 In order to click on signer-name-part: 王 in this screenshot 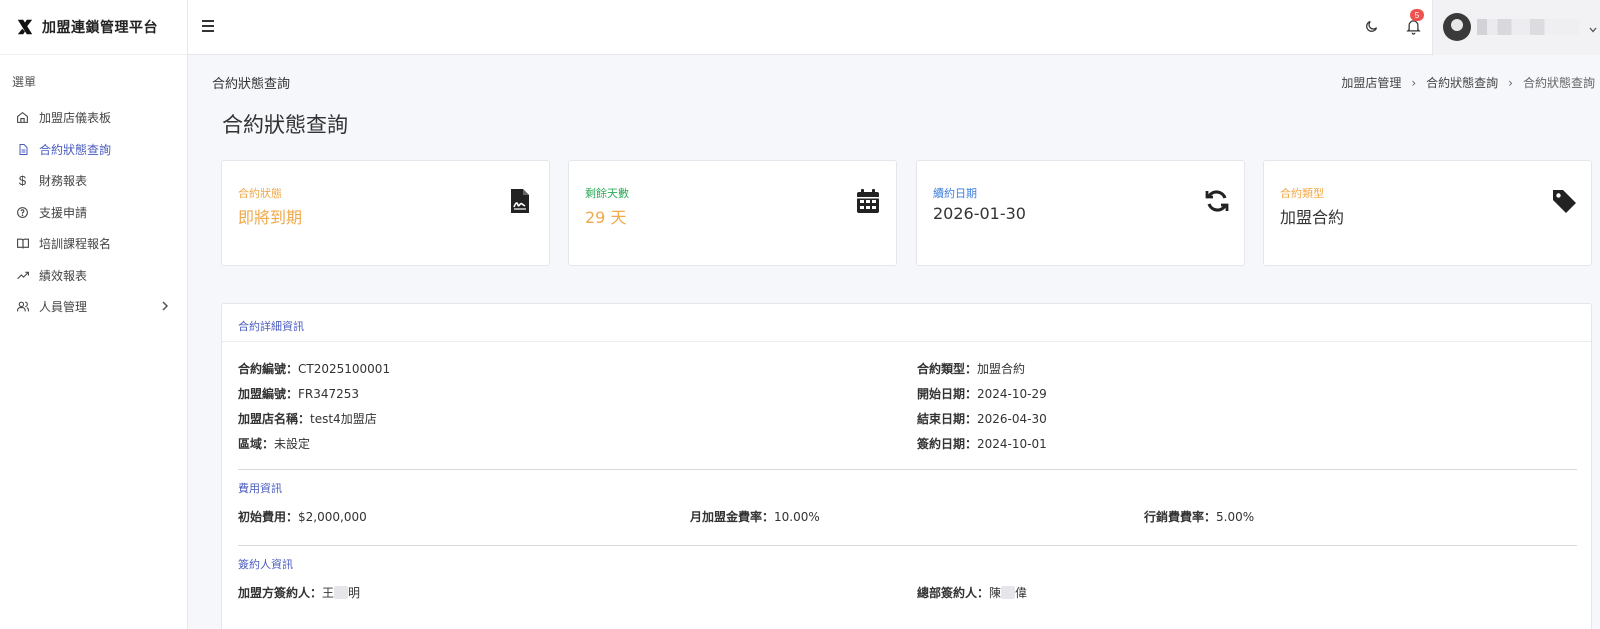, I will do `click(328, 593)`.